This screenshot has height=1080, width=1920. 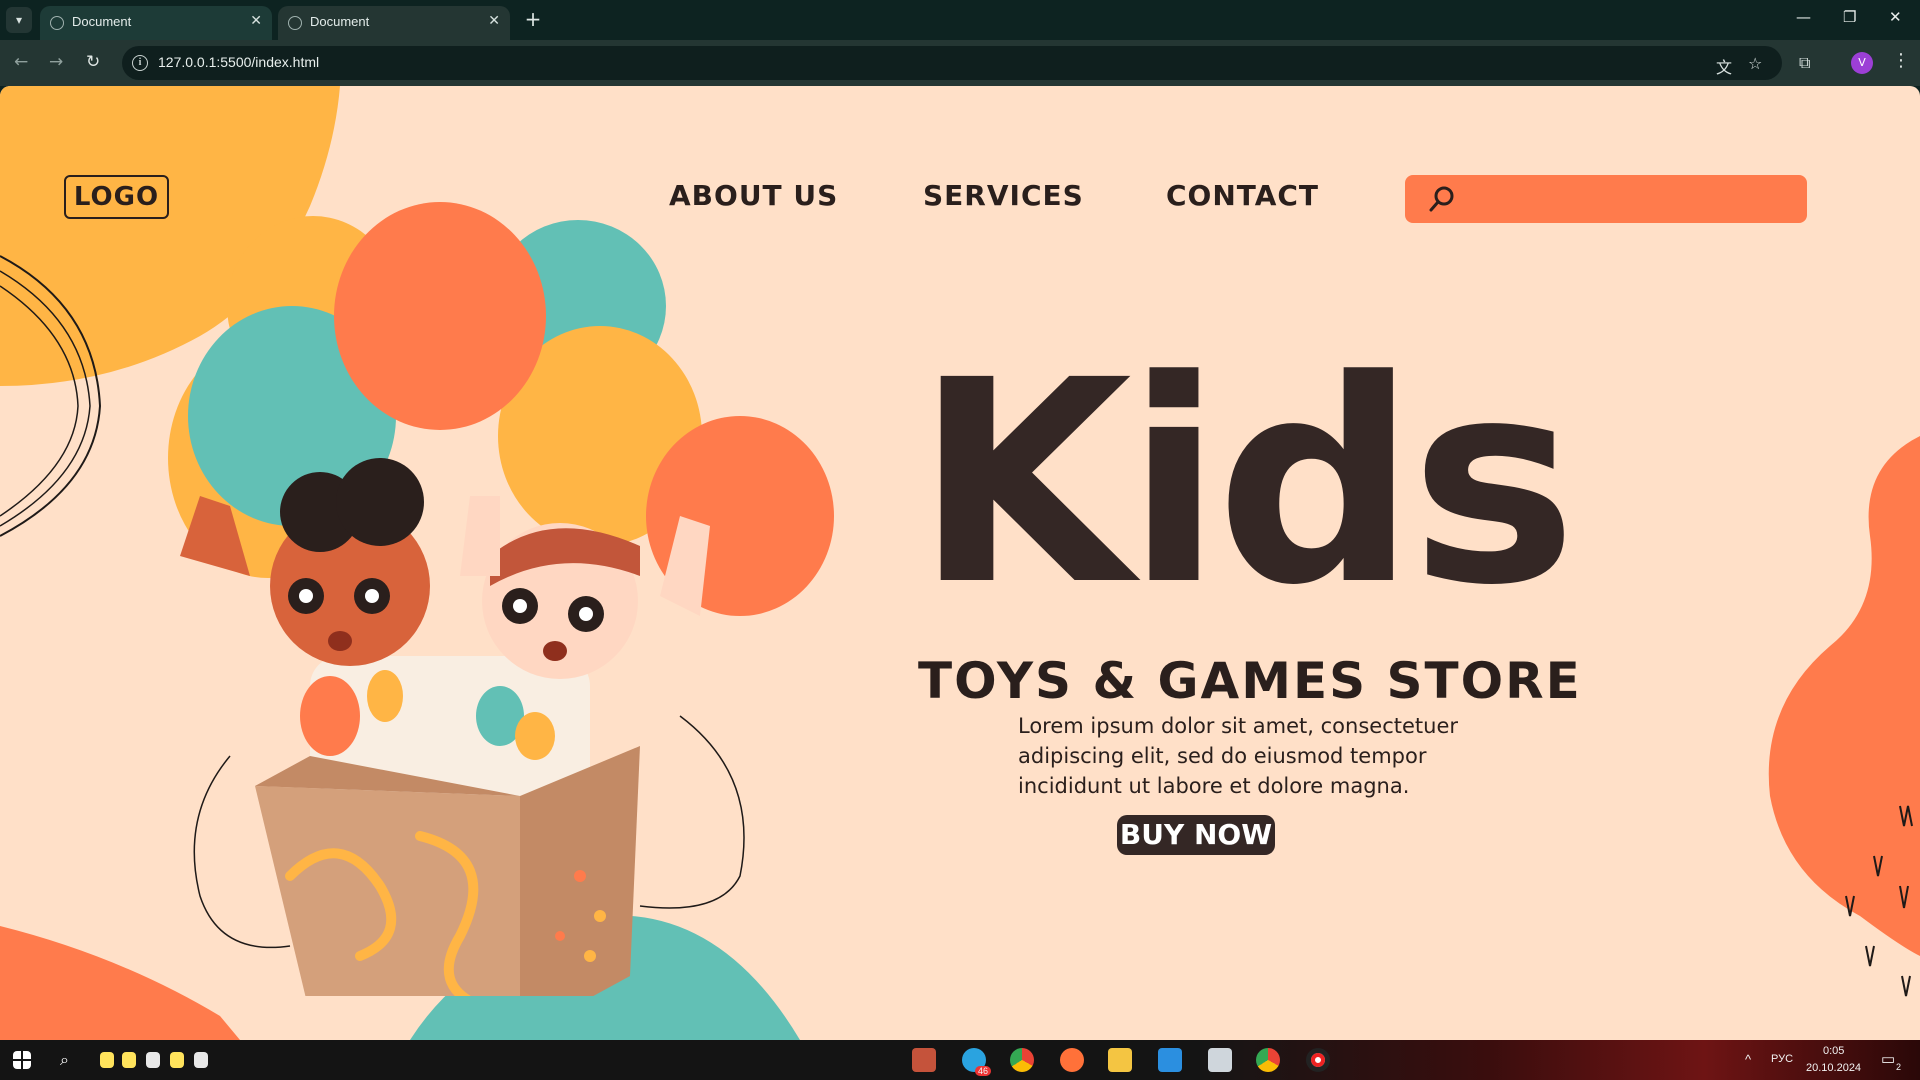 What do you see at coordinates (1724, 66) in the screenshot?
I see `translate-icon: 文` at bounding box center [1724, 66].